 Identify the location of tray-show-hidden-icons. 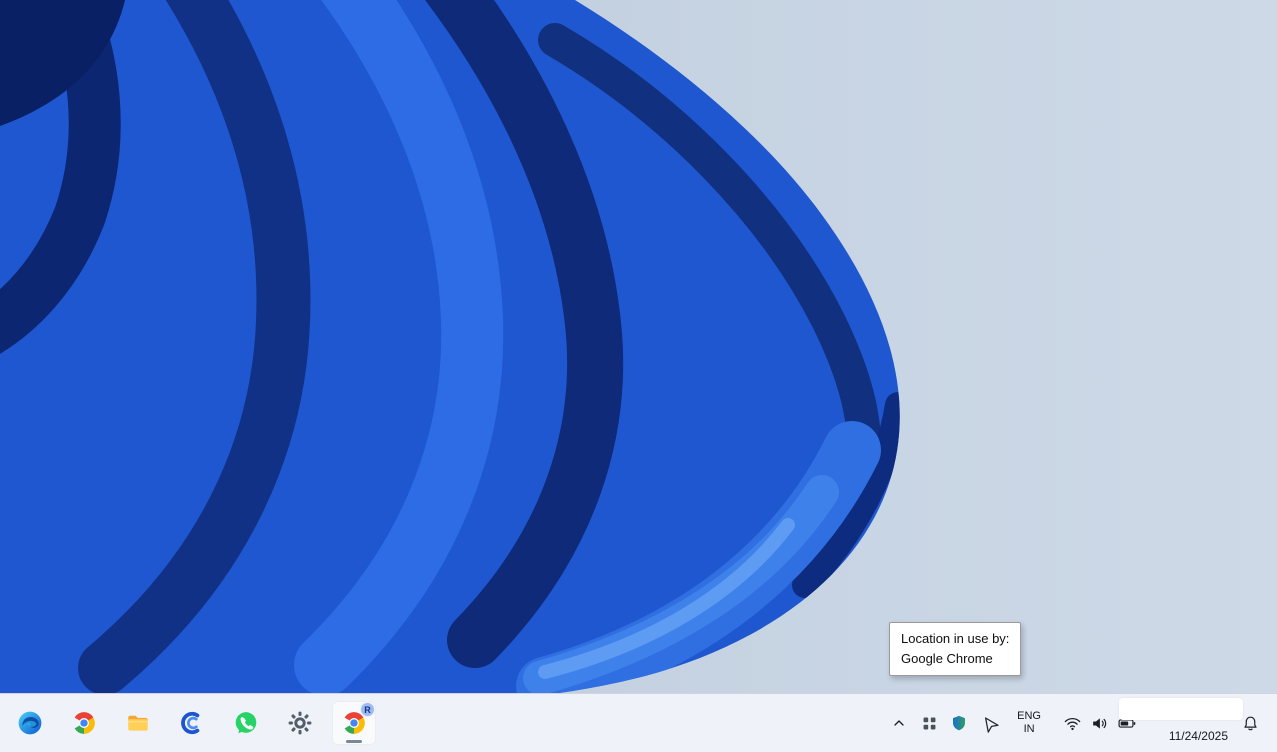
(899, 723).